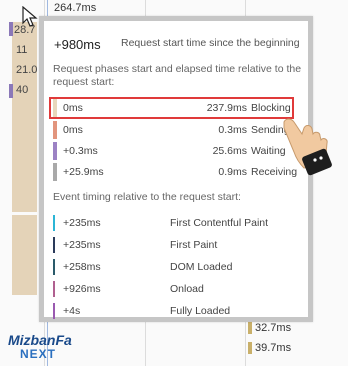 The width and height of the screenshot is (348, 366). I want to click on phase-elapsed: 0.3ms, so click(232, 130).